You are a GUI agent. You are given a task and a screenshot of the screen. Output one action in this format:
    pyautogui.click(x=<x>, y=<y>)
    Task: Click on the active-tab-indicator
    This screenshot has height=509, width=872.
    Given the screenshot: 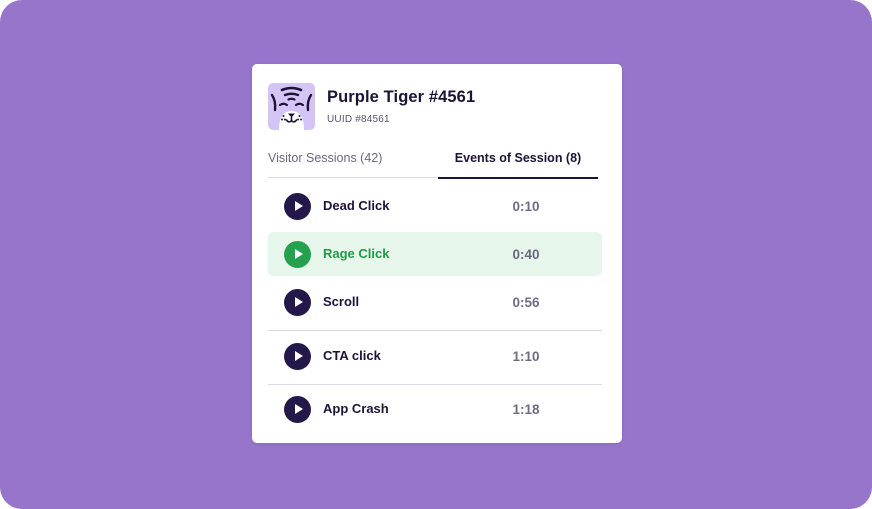 What is the action you would take?
    pyautogui.click(x=518, y=178)
    